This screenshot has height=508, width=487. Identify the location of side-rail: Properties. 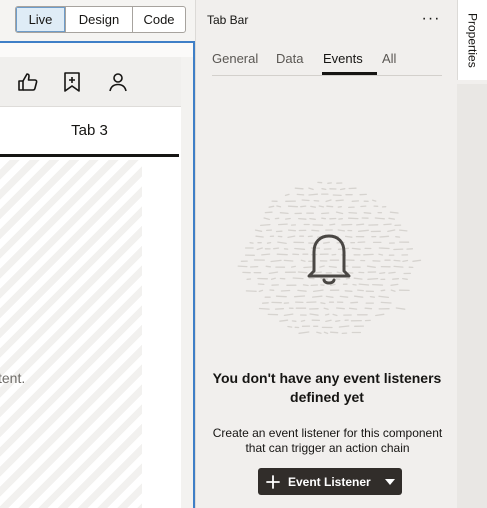
(472, 254).